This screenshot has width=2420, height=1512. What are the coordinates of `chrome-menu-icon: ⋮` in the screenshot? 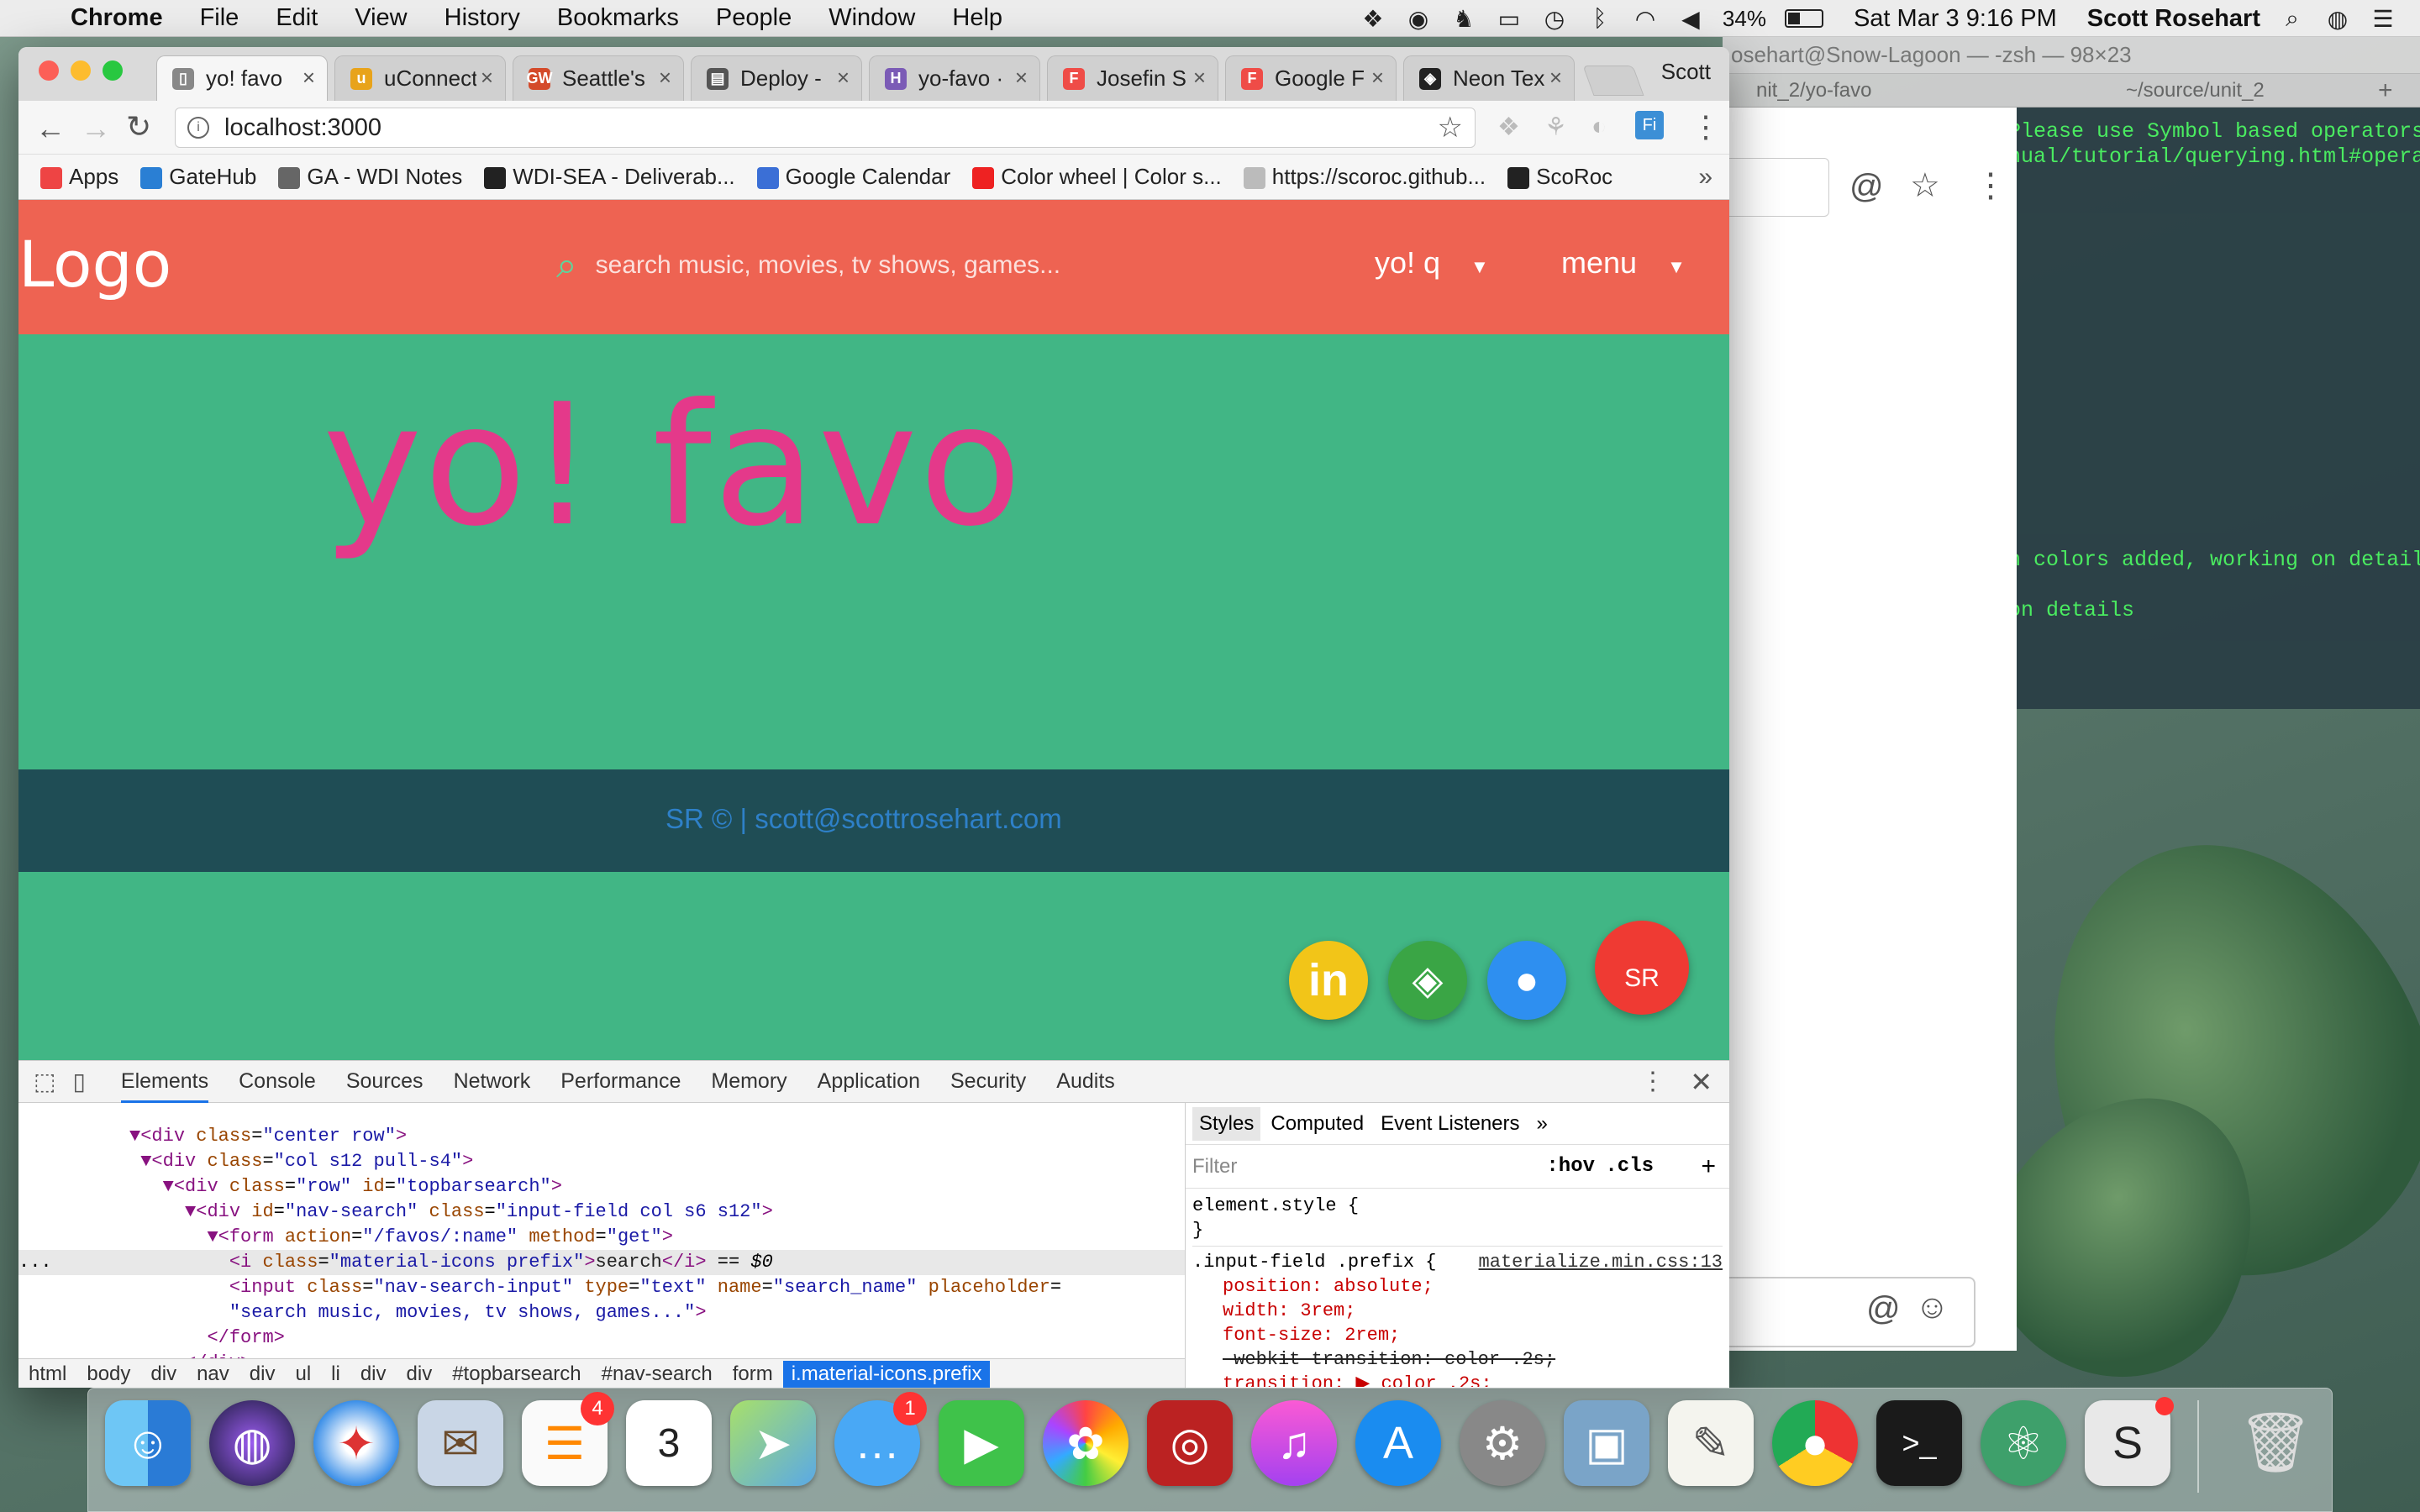 It's located at (1706, 126).